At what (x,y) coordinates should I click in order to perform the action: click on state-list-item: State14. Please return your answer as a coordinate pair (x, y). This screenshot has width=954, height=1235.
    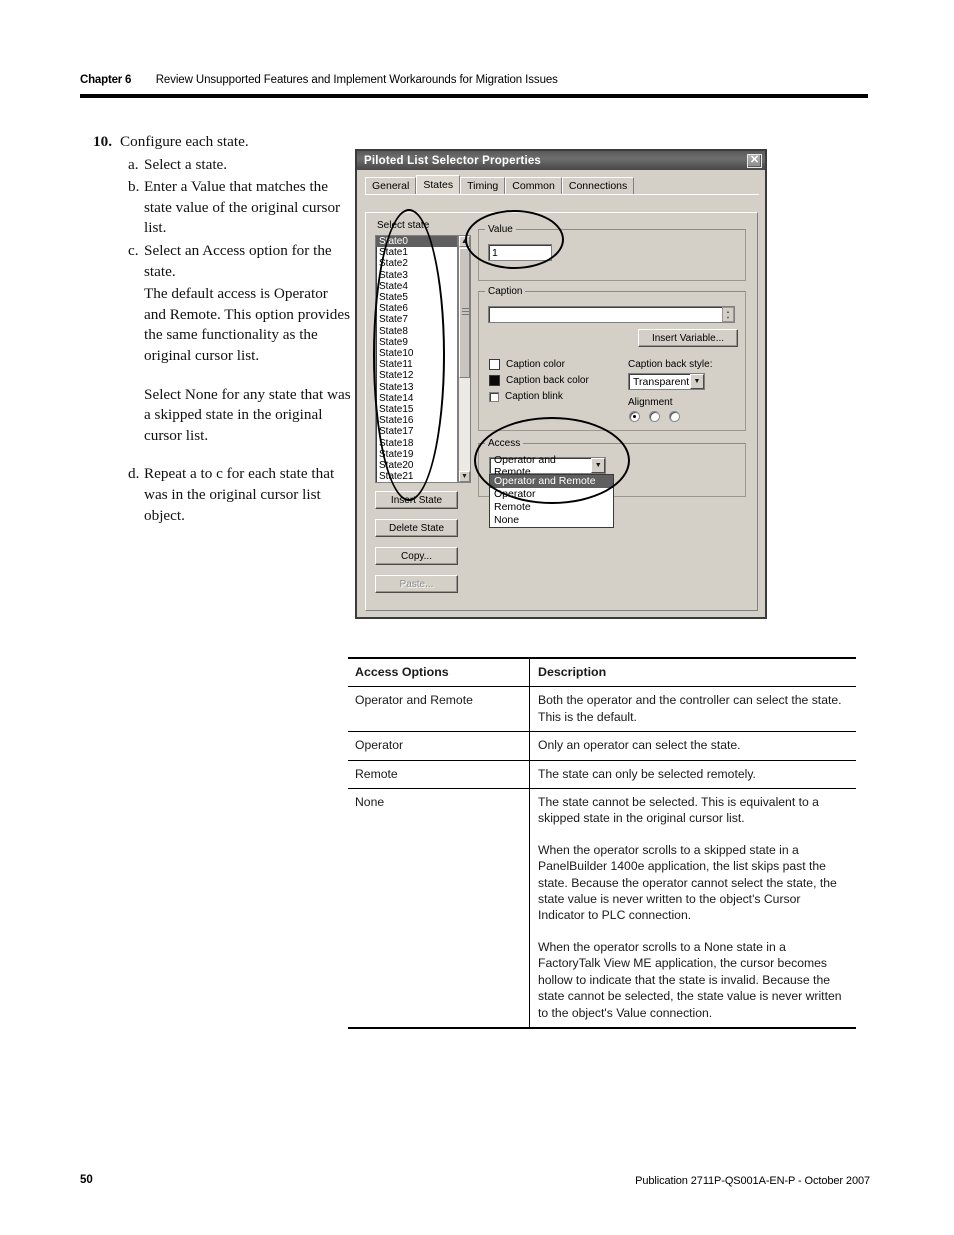
    Looking at the image, I should click on (416, 398).